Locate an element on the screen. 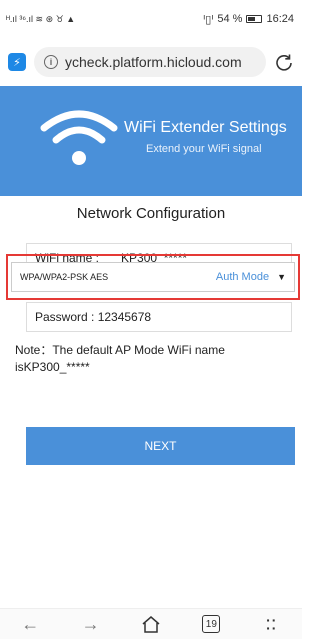 The height and width of the screenshot is (639, 320). signal-wifi-indicators: ᴴ.ıl ³⁶.ıl ≋ ⊛ ♉ ▲ is located at coordinates (41, 18).